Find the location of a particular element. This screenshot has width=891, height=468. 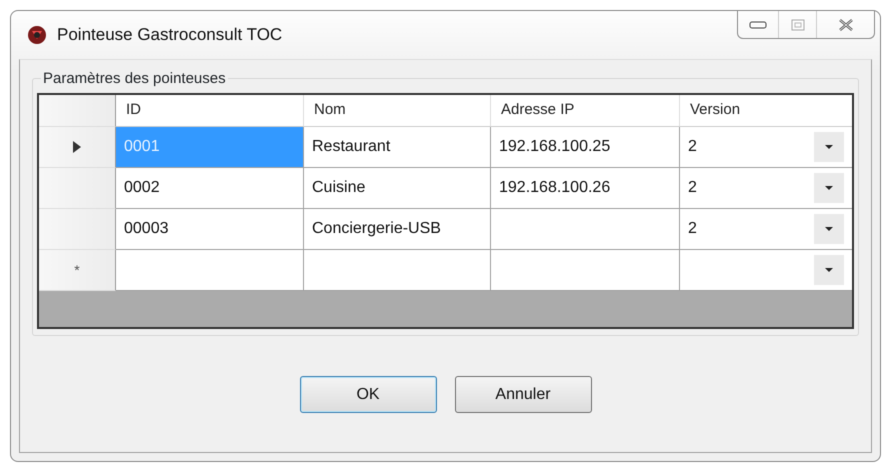

column-header: ID is located at coordinates (210, 111).